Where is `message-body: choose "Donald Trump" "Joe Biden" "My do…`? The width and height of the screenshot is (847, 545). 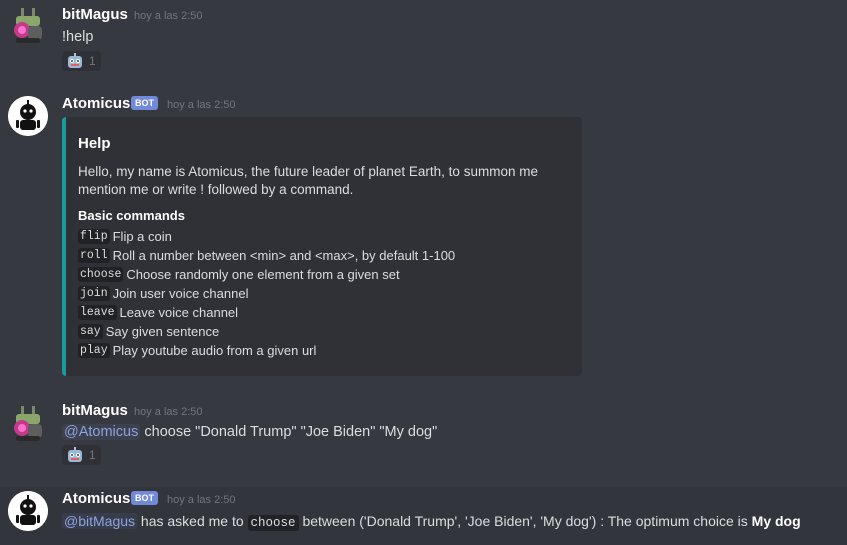
message-body: choose "Donald Trump" "Joe Biden" "My do… is located at coordinates (289, 432).